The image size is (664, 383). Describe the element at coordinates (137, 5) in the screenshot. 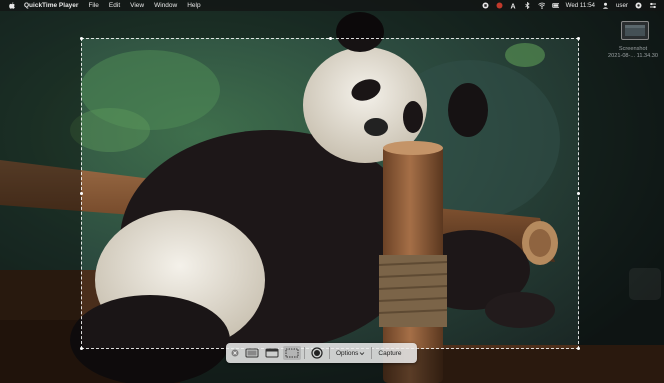

I see `menu-view: View` at that location.